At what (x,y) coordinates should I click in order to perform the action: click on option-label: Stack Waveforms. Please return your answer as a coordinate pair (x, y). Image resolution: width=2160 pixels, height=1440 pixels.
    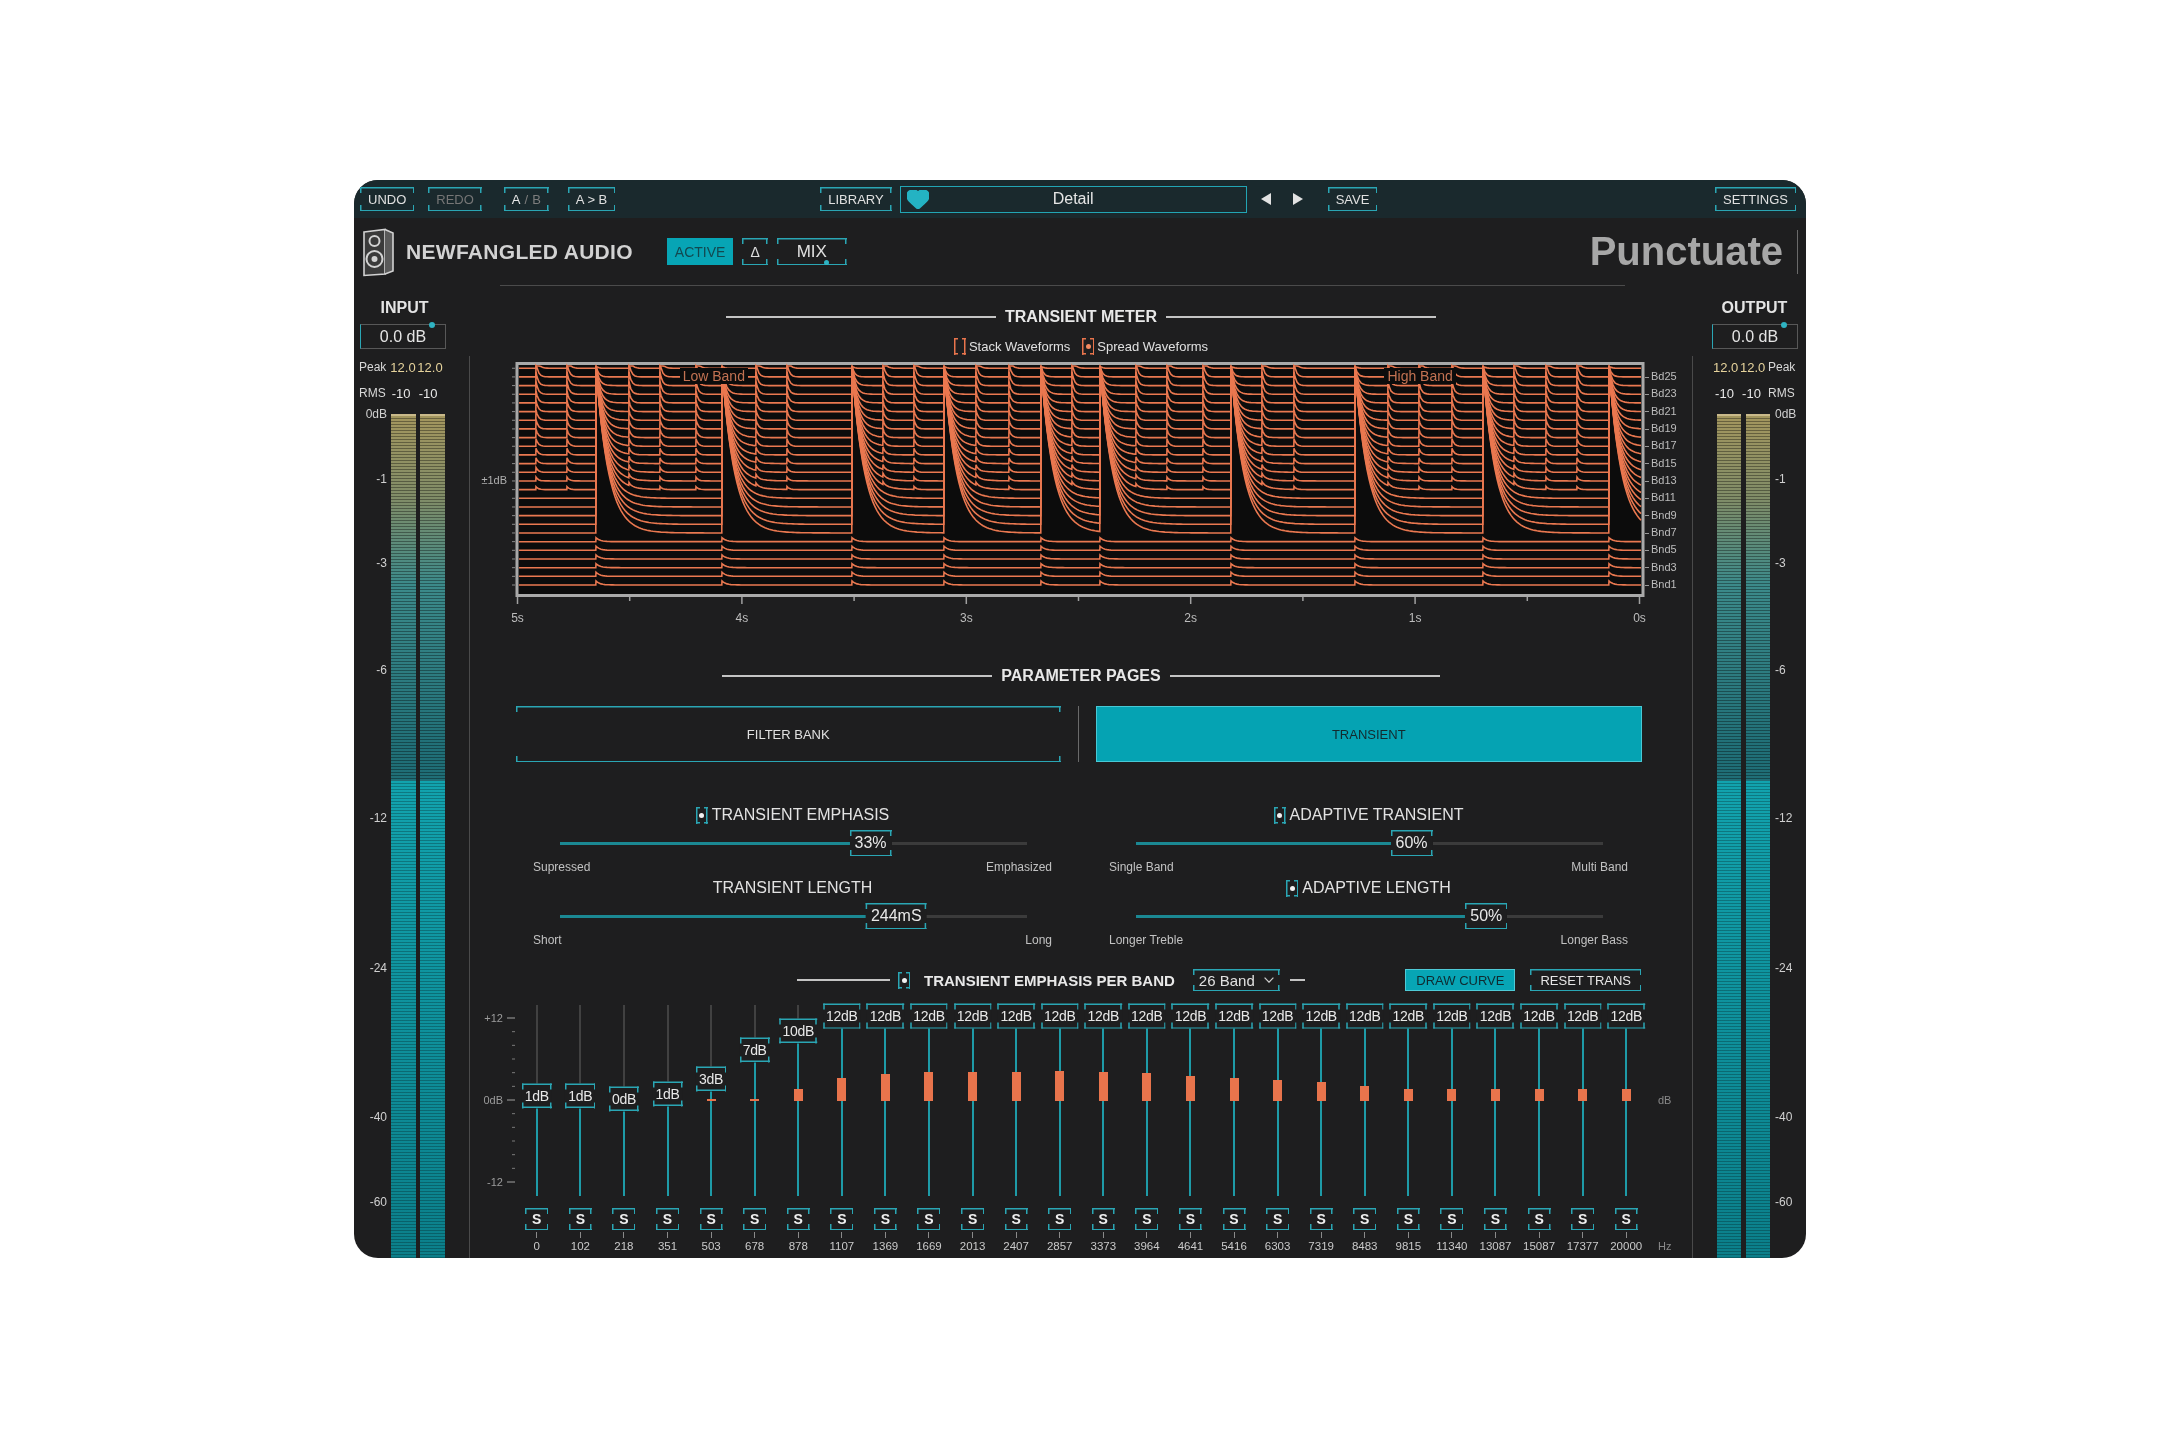
    Looking at the image, I should click on (1019, 346).